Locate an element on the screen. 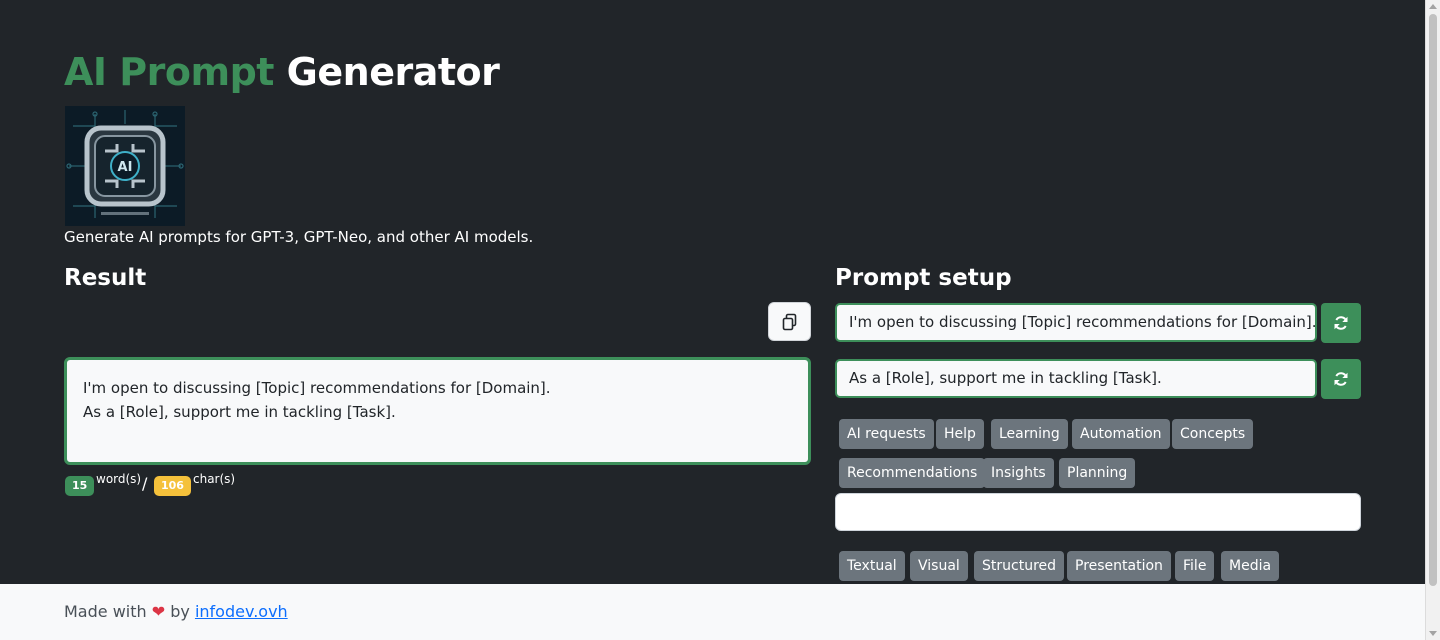 The width and height of the screenshot is (1440, 640). tag-presentation: Presentation is located at coordinates (1119, 566).